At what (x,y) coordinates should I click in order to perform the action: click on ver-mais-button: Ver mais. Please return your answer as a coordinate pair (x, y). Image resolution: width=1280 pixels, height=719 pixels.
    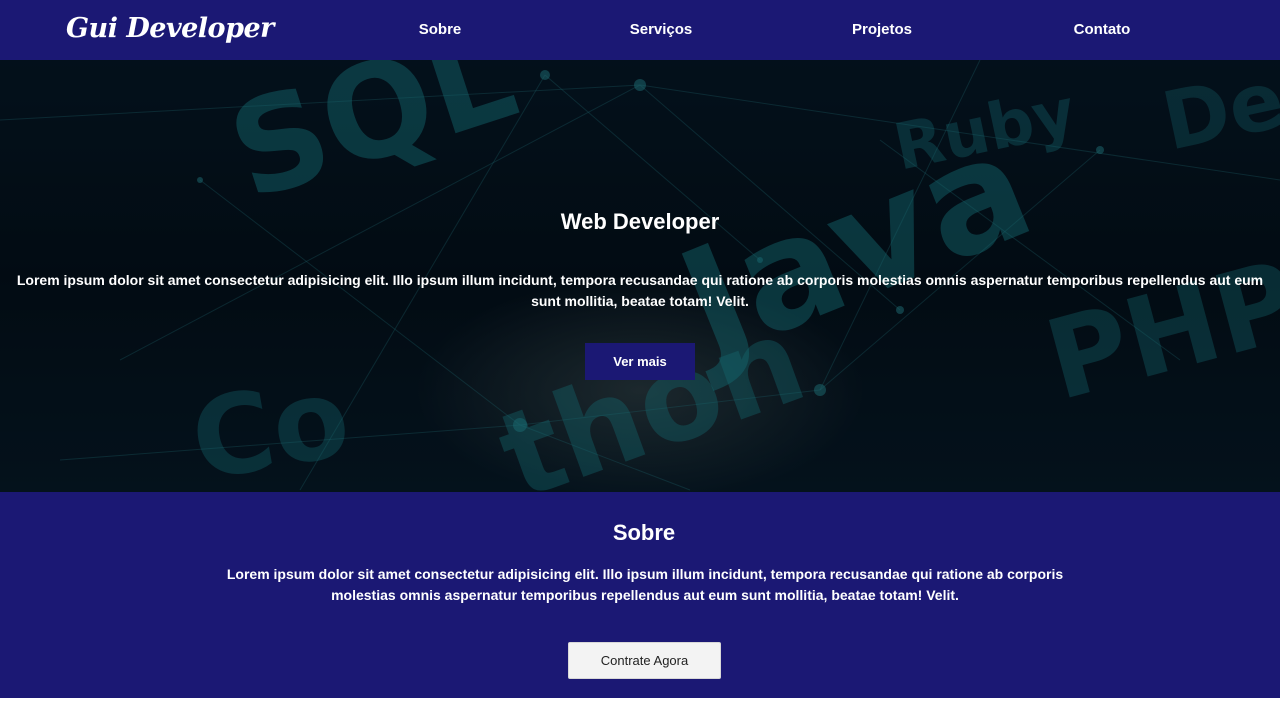
    Looking at the image, I should click on (640, 361).